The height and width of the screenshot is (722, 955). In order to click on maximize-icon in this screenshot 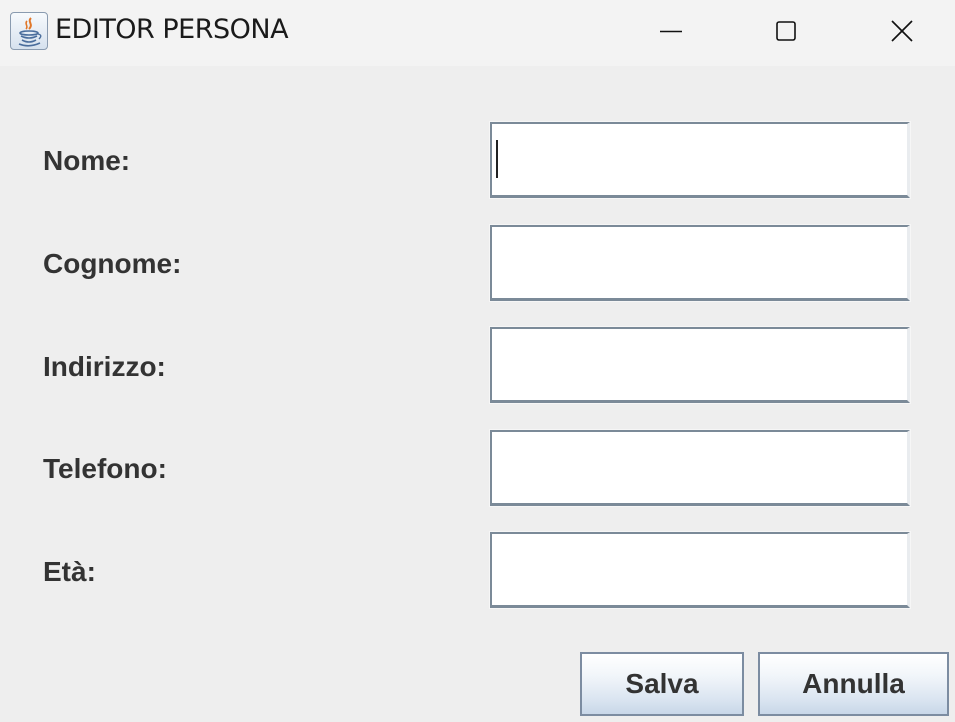, I will do `click(786, 31)`.